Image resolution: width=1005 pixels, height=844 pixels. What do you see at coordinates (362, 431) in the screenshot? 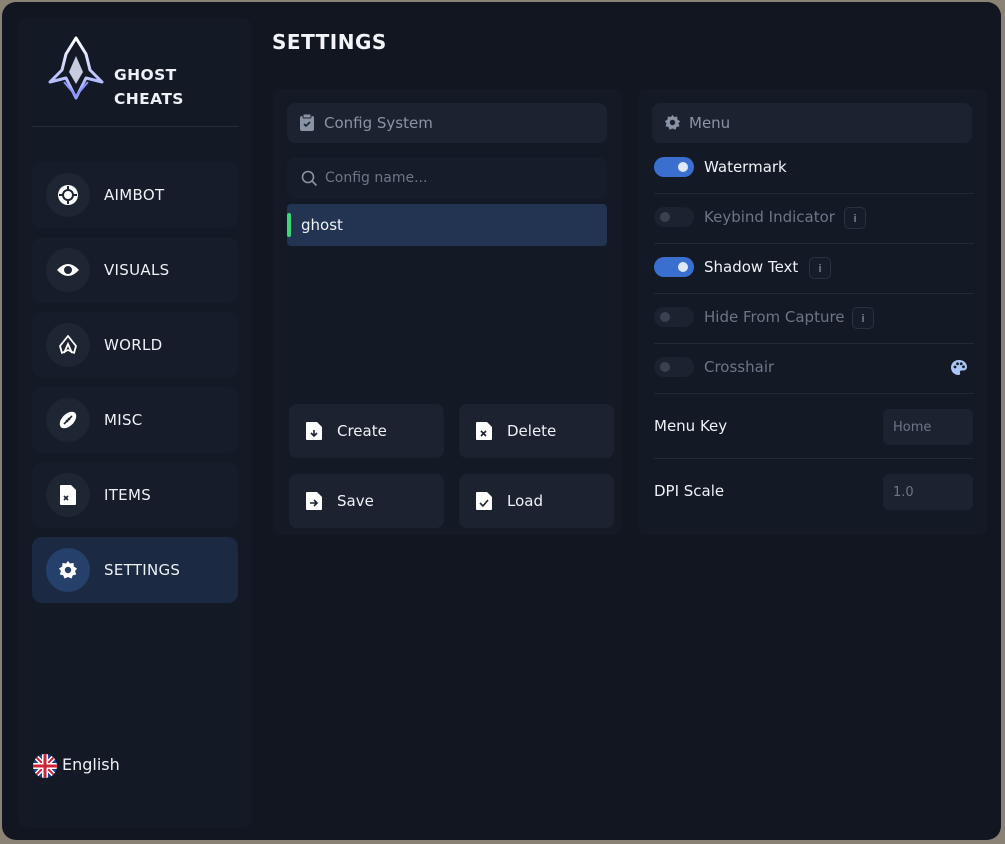
I see `create-label: Create` at bounding box center [362, 431].